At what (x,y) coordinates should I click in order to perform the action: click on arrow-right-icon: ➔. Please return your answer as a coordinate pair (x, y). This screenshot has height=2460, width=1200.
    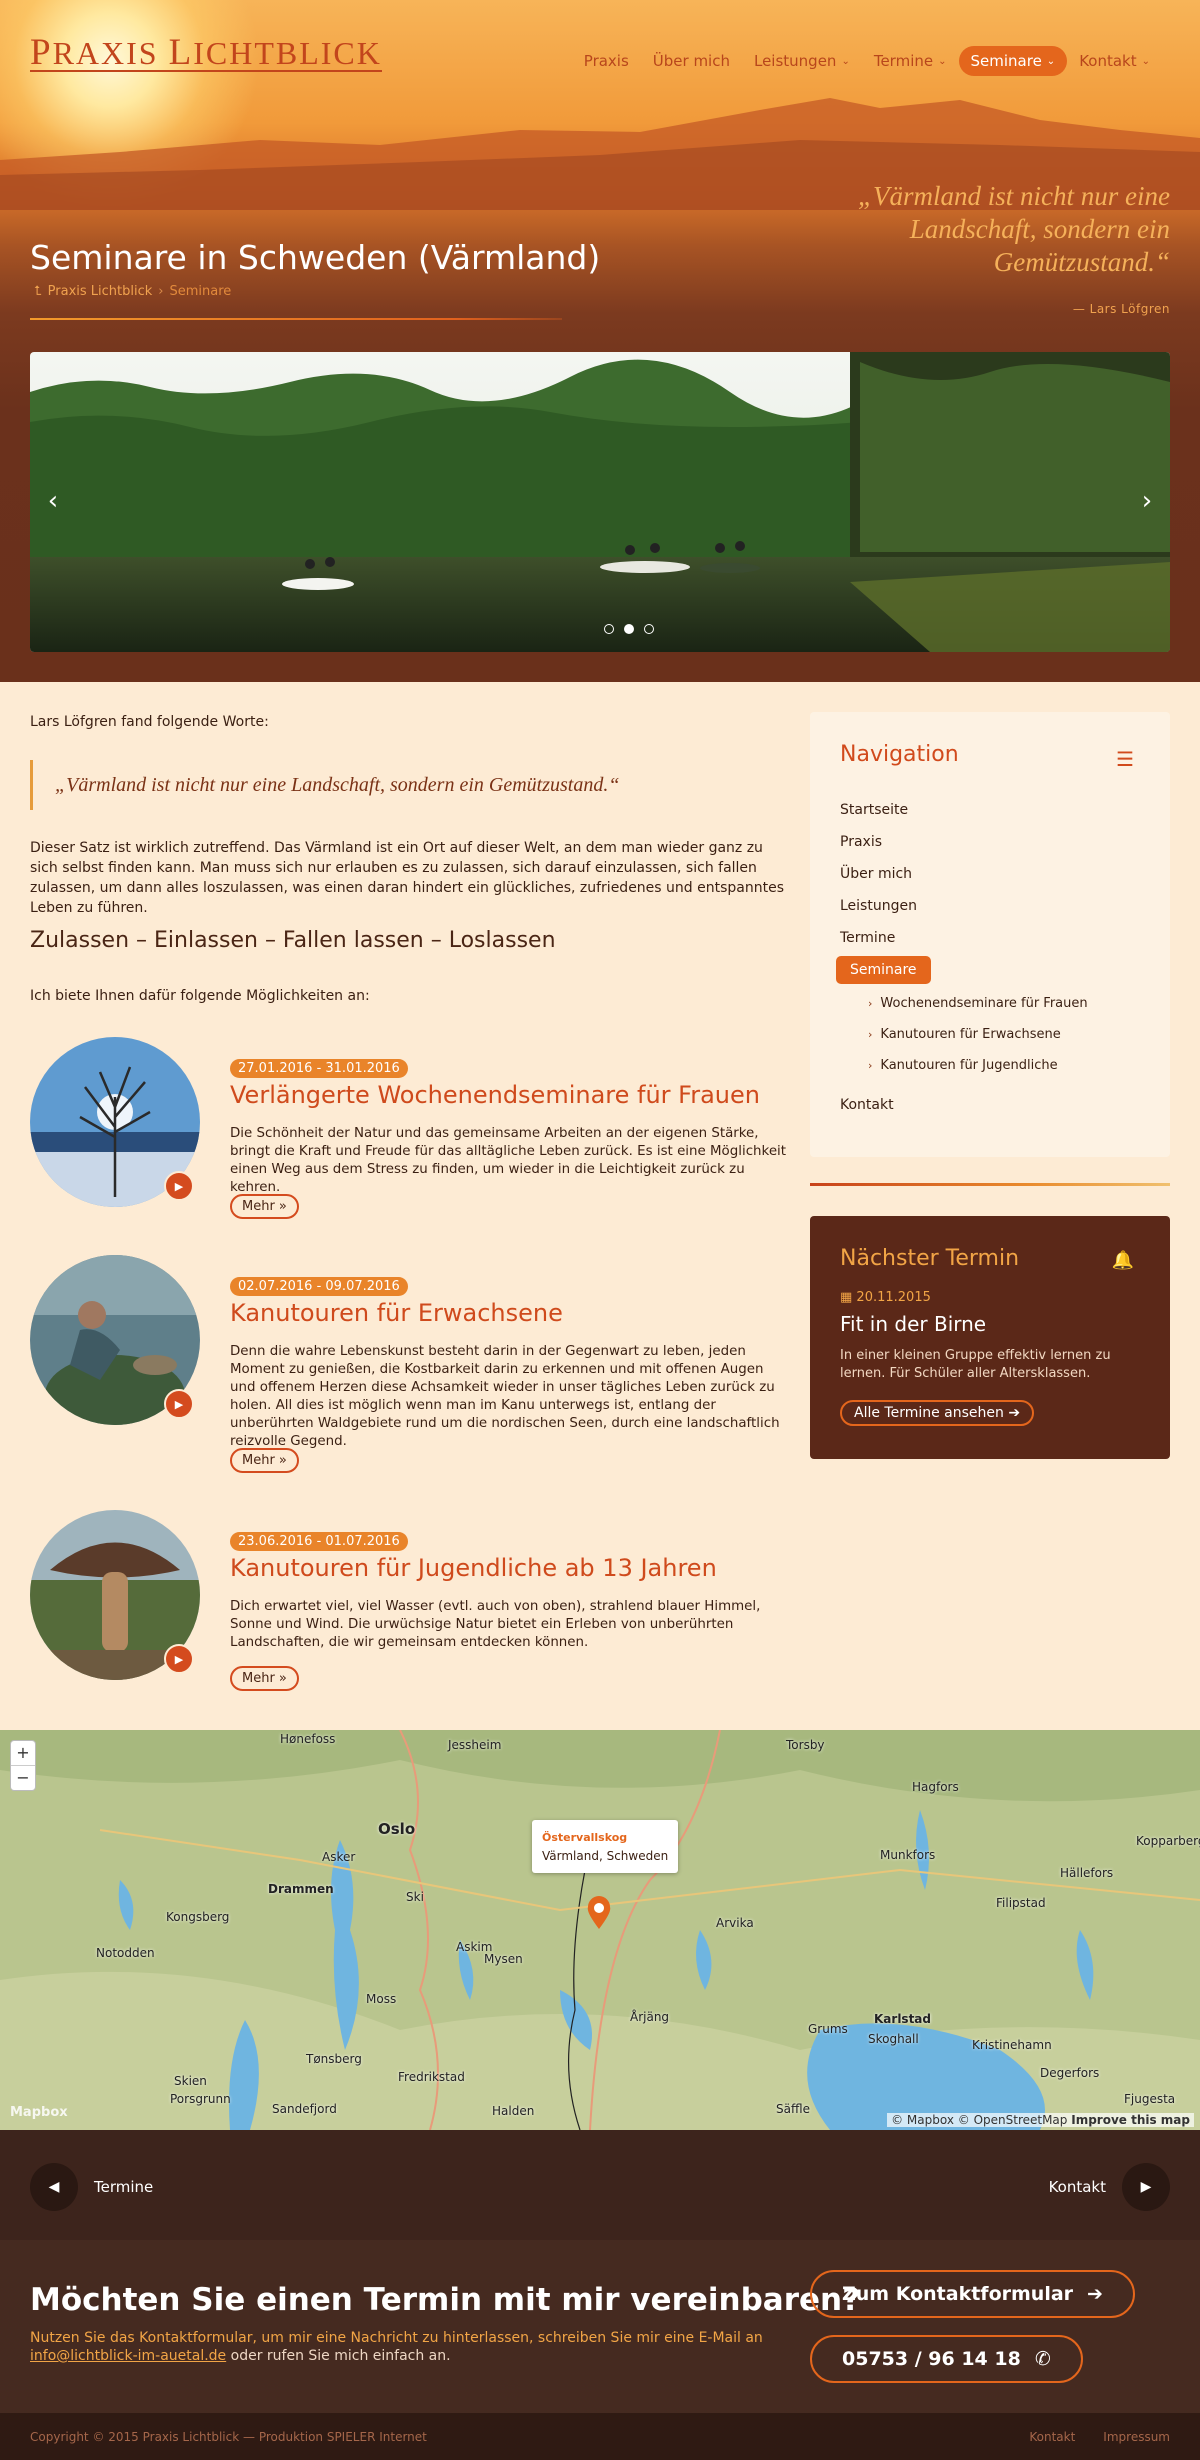
    Looking at the image, I should click on (1014, 1413).